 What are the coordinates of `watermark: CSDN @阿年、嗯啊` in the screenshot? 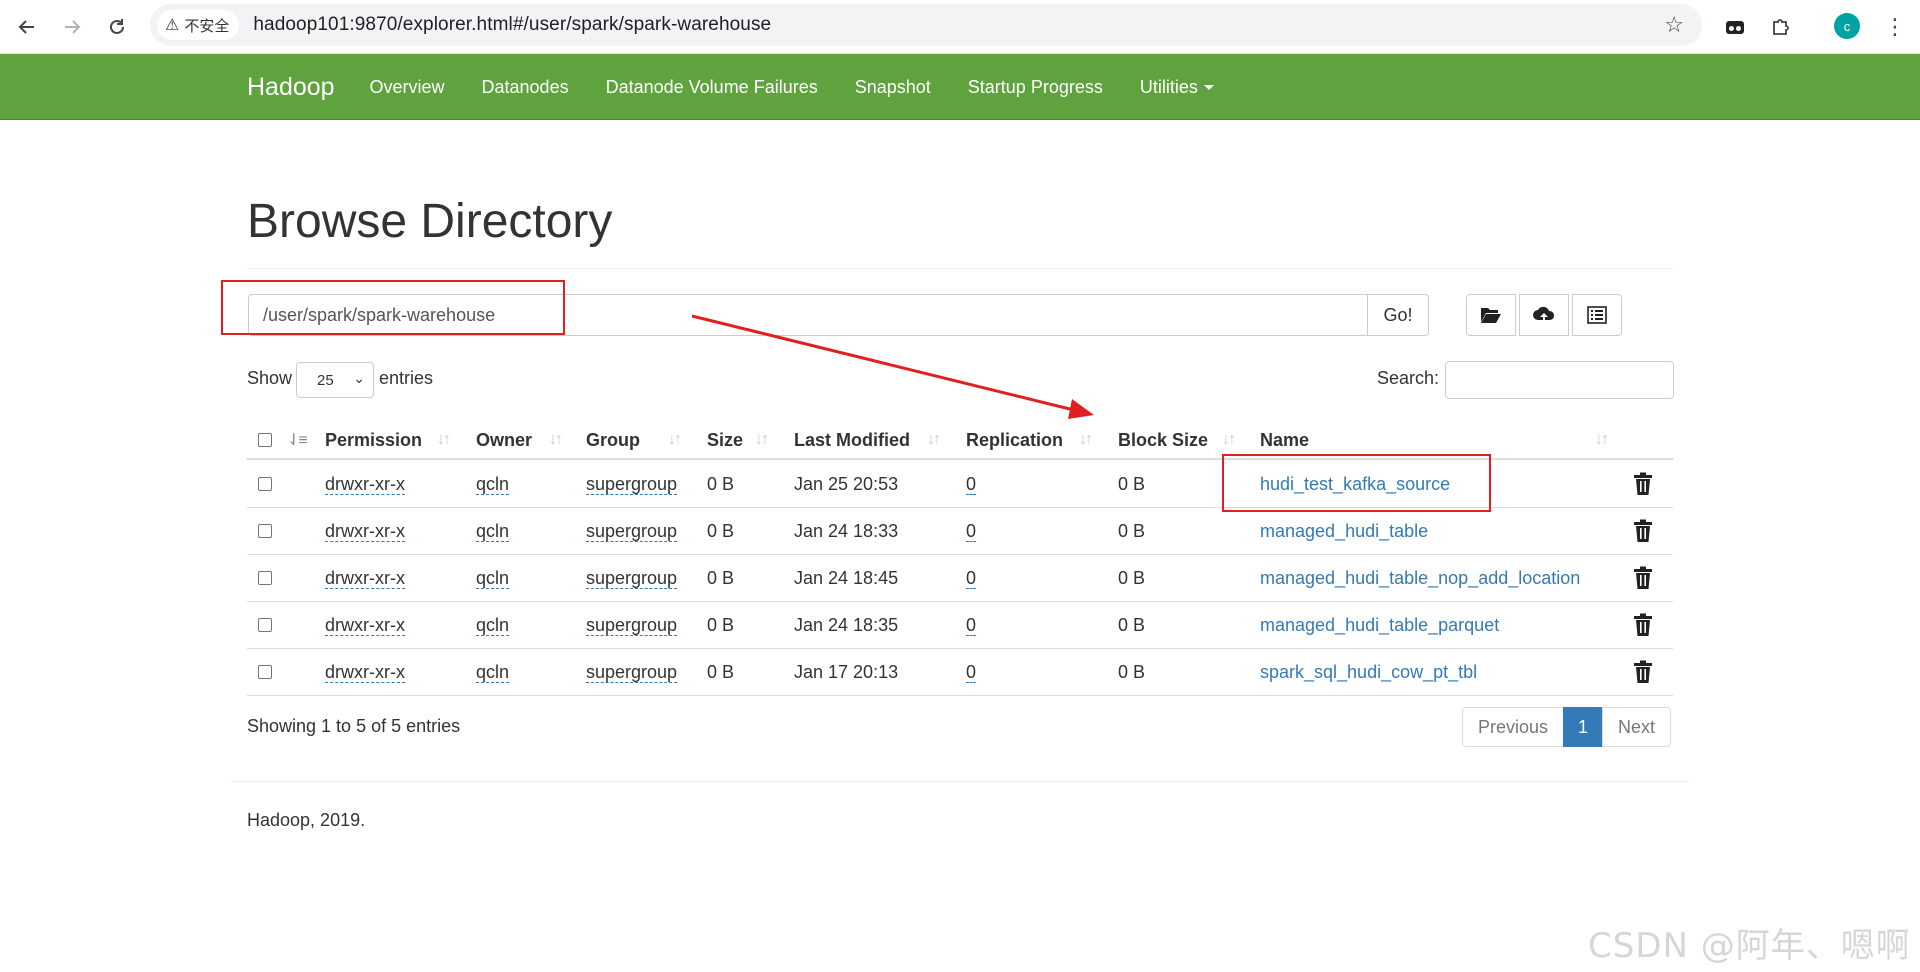 It's located at (1749, 946).